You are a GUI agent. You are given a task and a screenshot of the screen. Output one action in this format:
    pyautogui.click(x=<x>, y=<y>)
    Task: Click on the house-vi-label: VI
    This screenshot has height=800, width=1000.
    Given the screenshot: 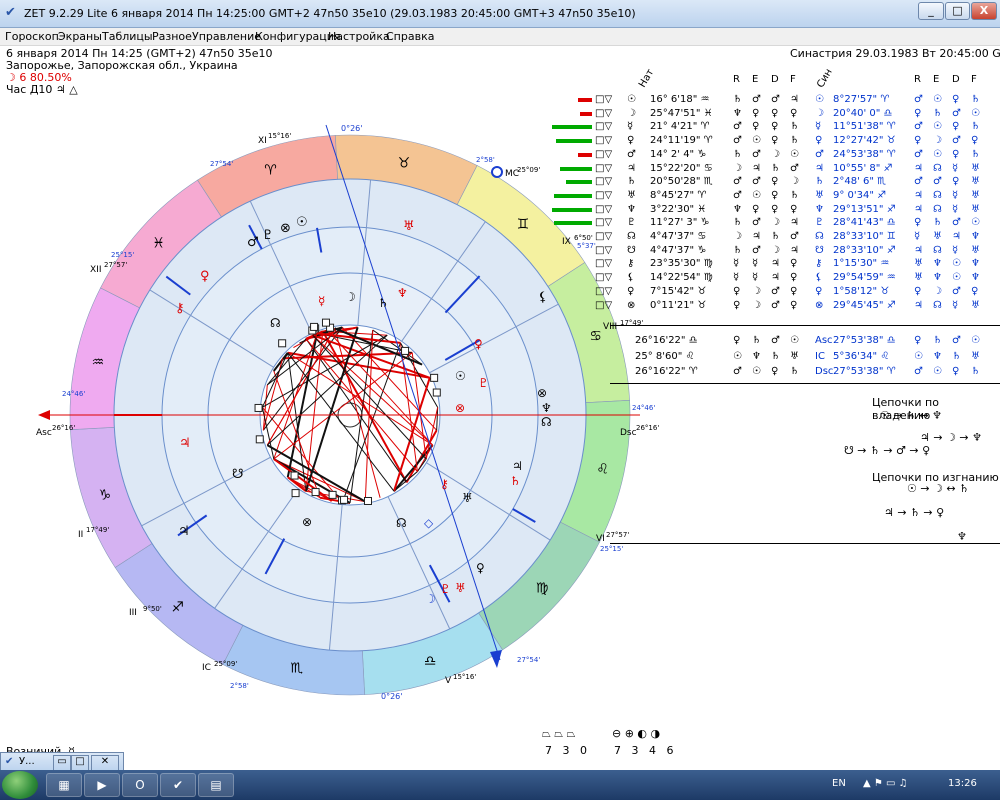 What is the action you would take?
    pyautogui.click(x=600, y=539)
    